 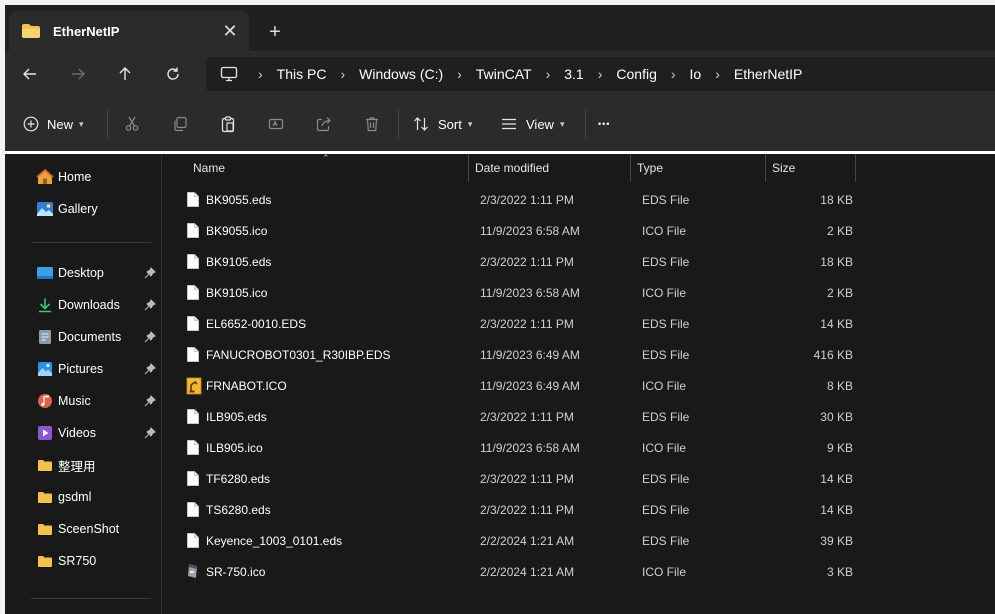 I want to click on file-name: Keyence_1003_0101.eds, so click(x=274, y=541).